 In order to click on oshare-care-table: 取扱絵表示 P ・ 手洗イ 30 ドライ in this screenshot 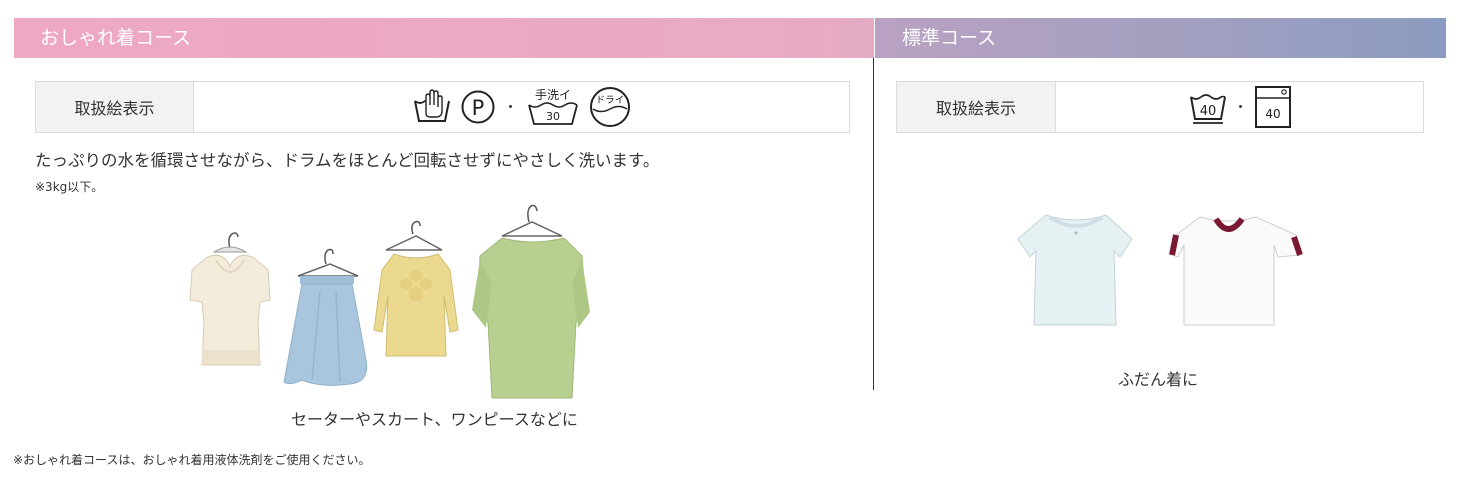, I will do `click(442, 107)`.